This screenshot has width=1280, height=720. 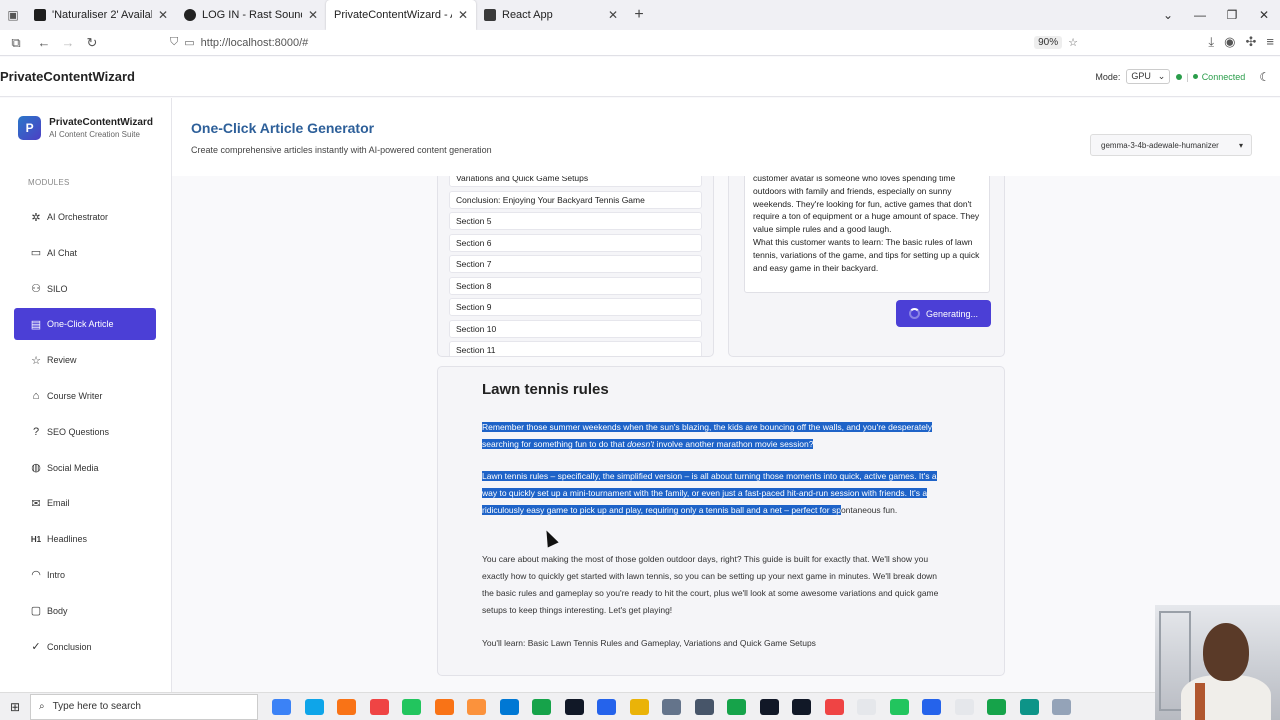 What do you see at coordinates (68, 42) in the screenshot?
I see `forward-icon: →` at bounding box center [68, 42].